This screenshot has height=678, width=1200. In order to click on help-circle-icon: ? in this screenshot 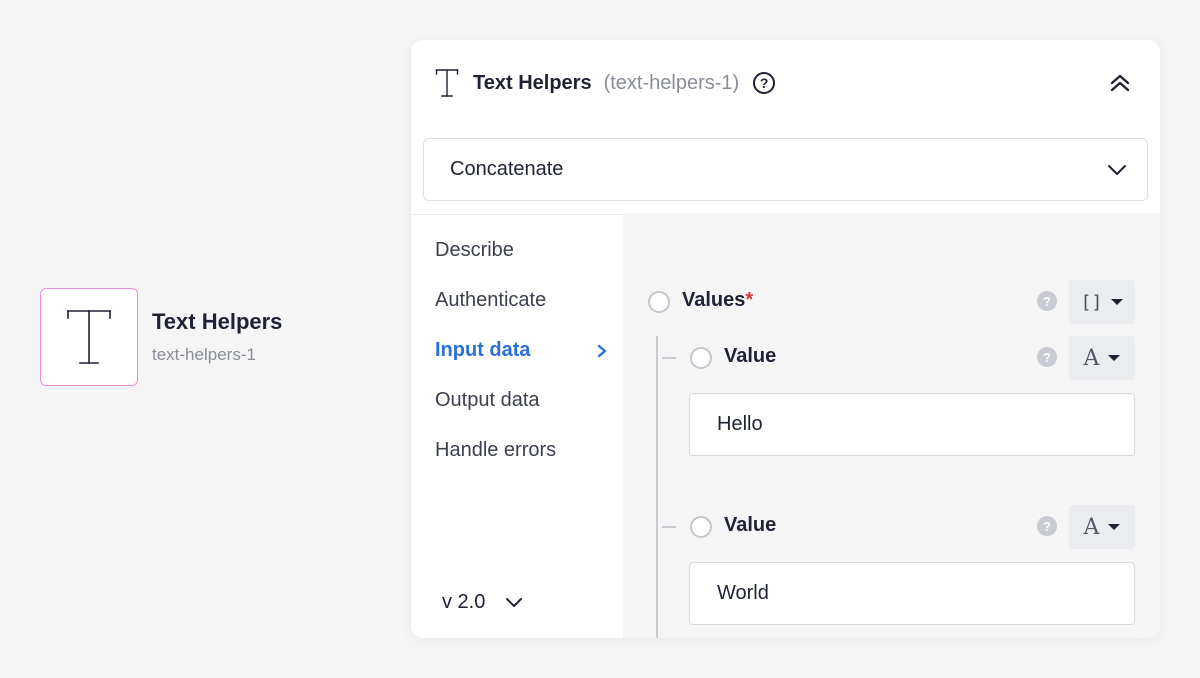, I will do `click(764, 83)`.